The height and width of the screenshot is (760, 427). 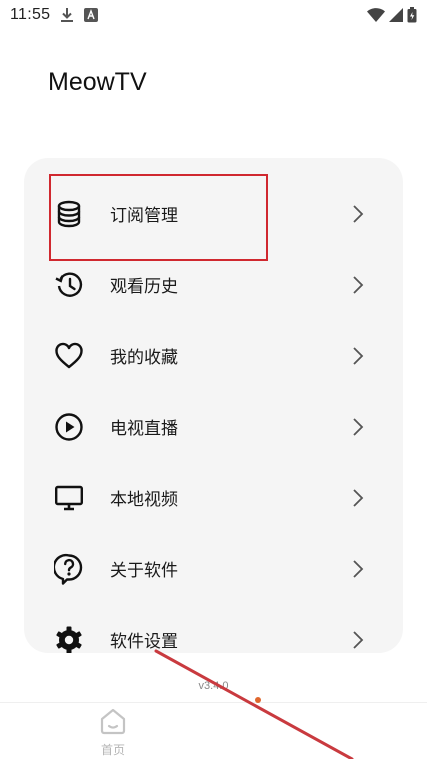 I want to click on highlight-box, so click(x=158, y=217).